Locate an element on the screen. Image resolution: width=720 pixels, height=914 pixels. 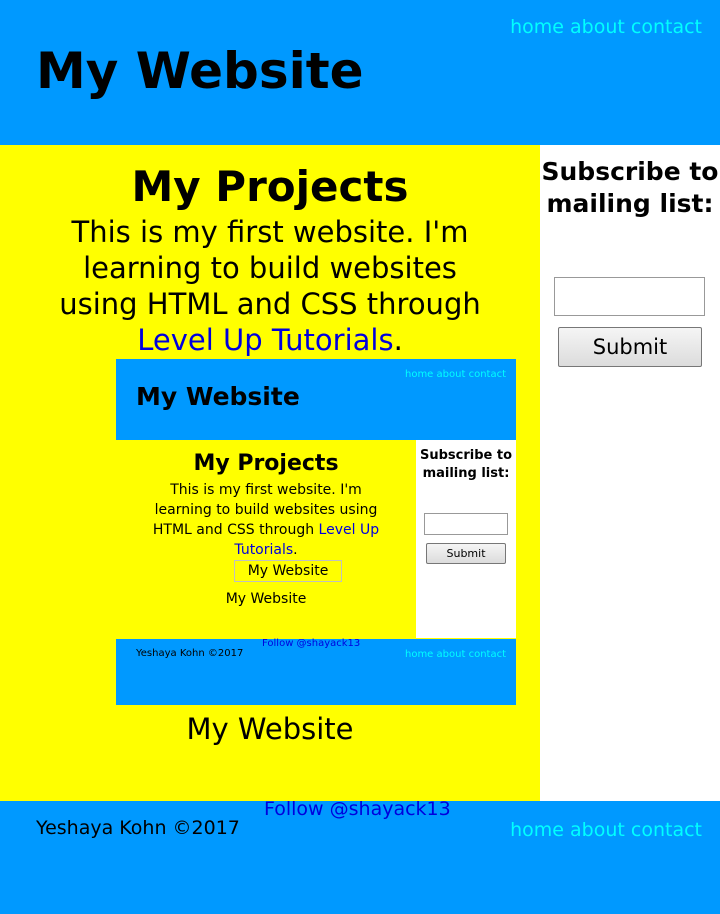
embedded-subscribe-title: Subscribe to mailing list: is located at coordinates (466, 464).